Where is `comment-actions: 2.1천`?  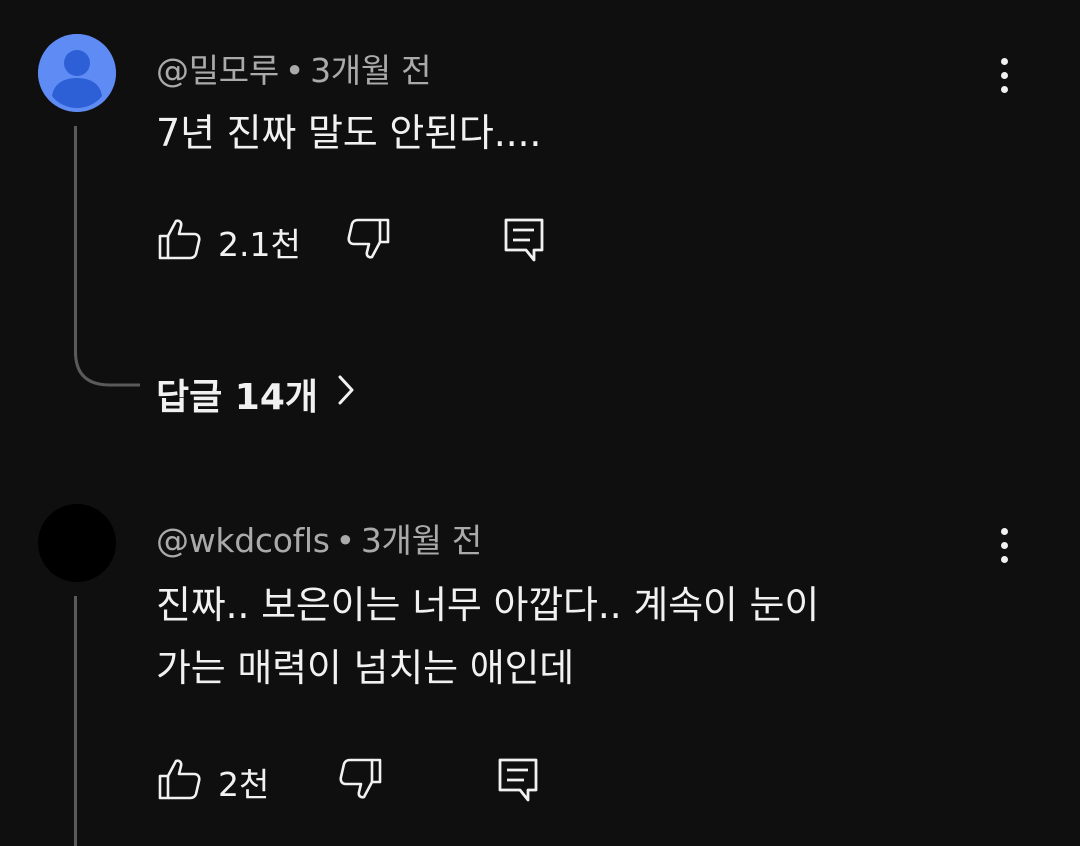 comment-actions: 2.1천 is located at coordinates (376, 239).